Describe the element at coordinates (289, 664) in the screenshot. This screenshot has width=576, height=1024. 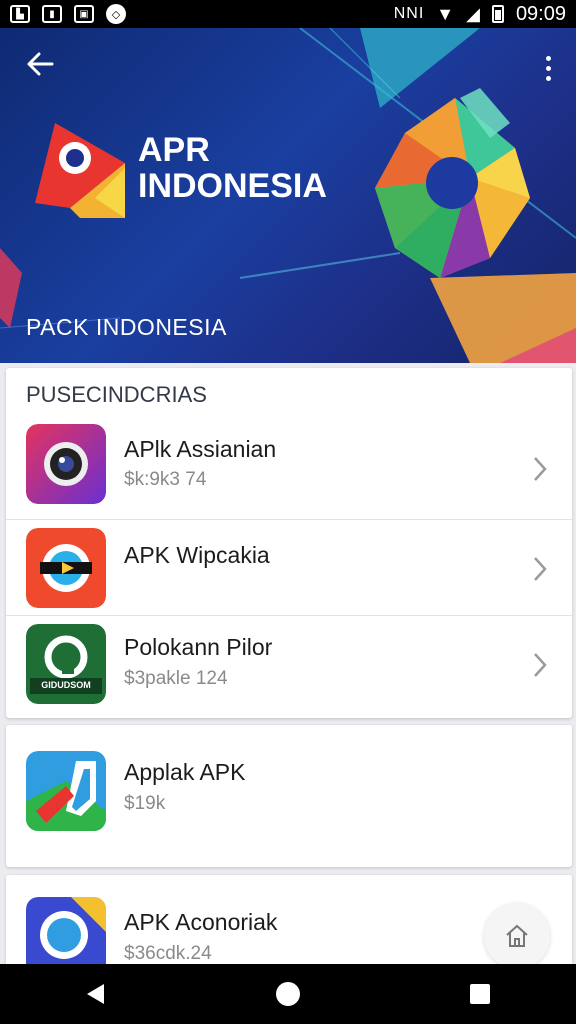
I see `list-item: GIDUDSOM Polokann Pilor $3pakle 124` at that location.